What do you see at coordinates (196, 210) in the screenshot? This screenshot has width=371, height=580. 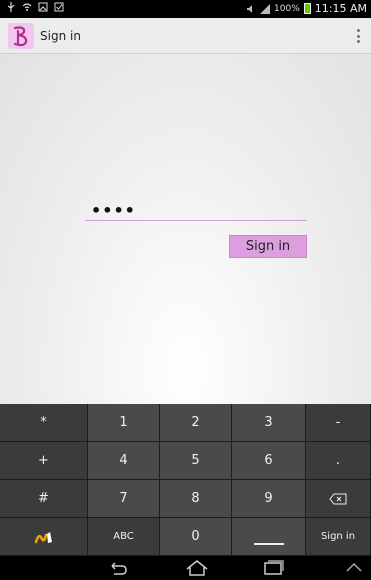 I see `password-field: ••••` at bounding box center [196, 210].